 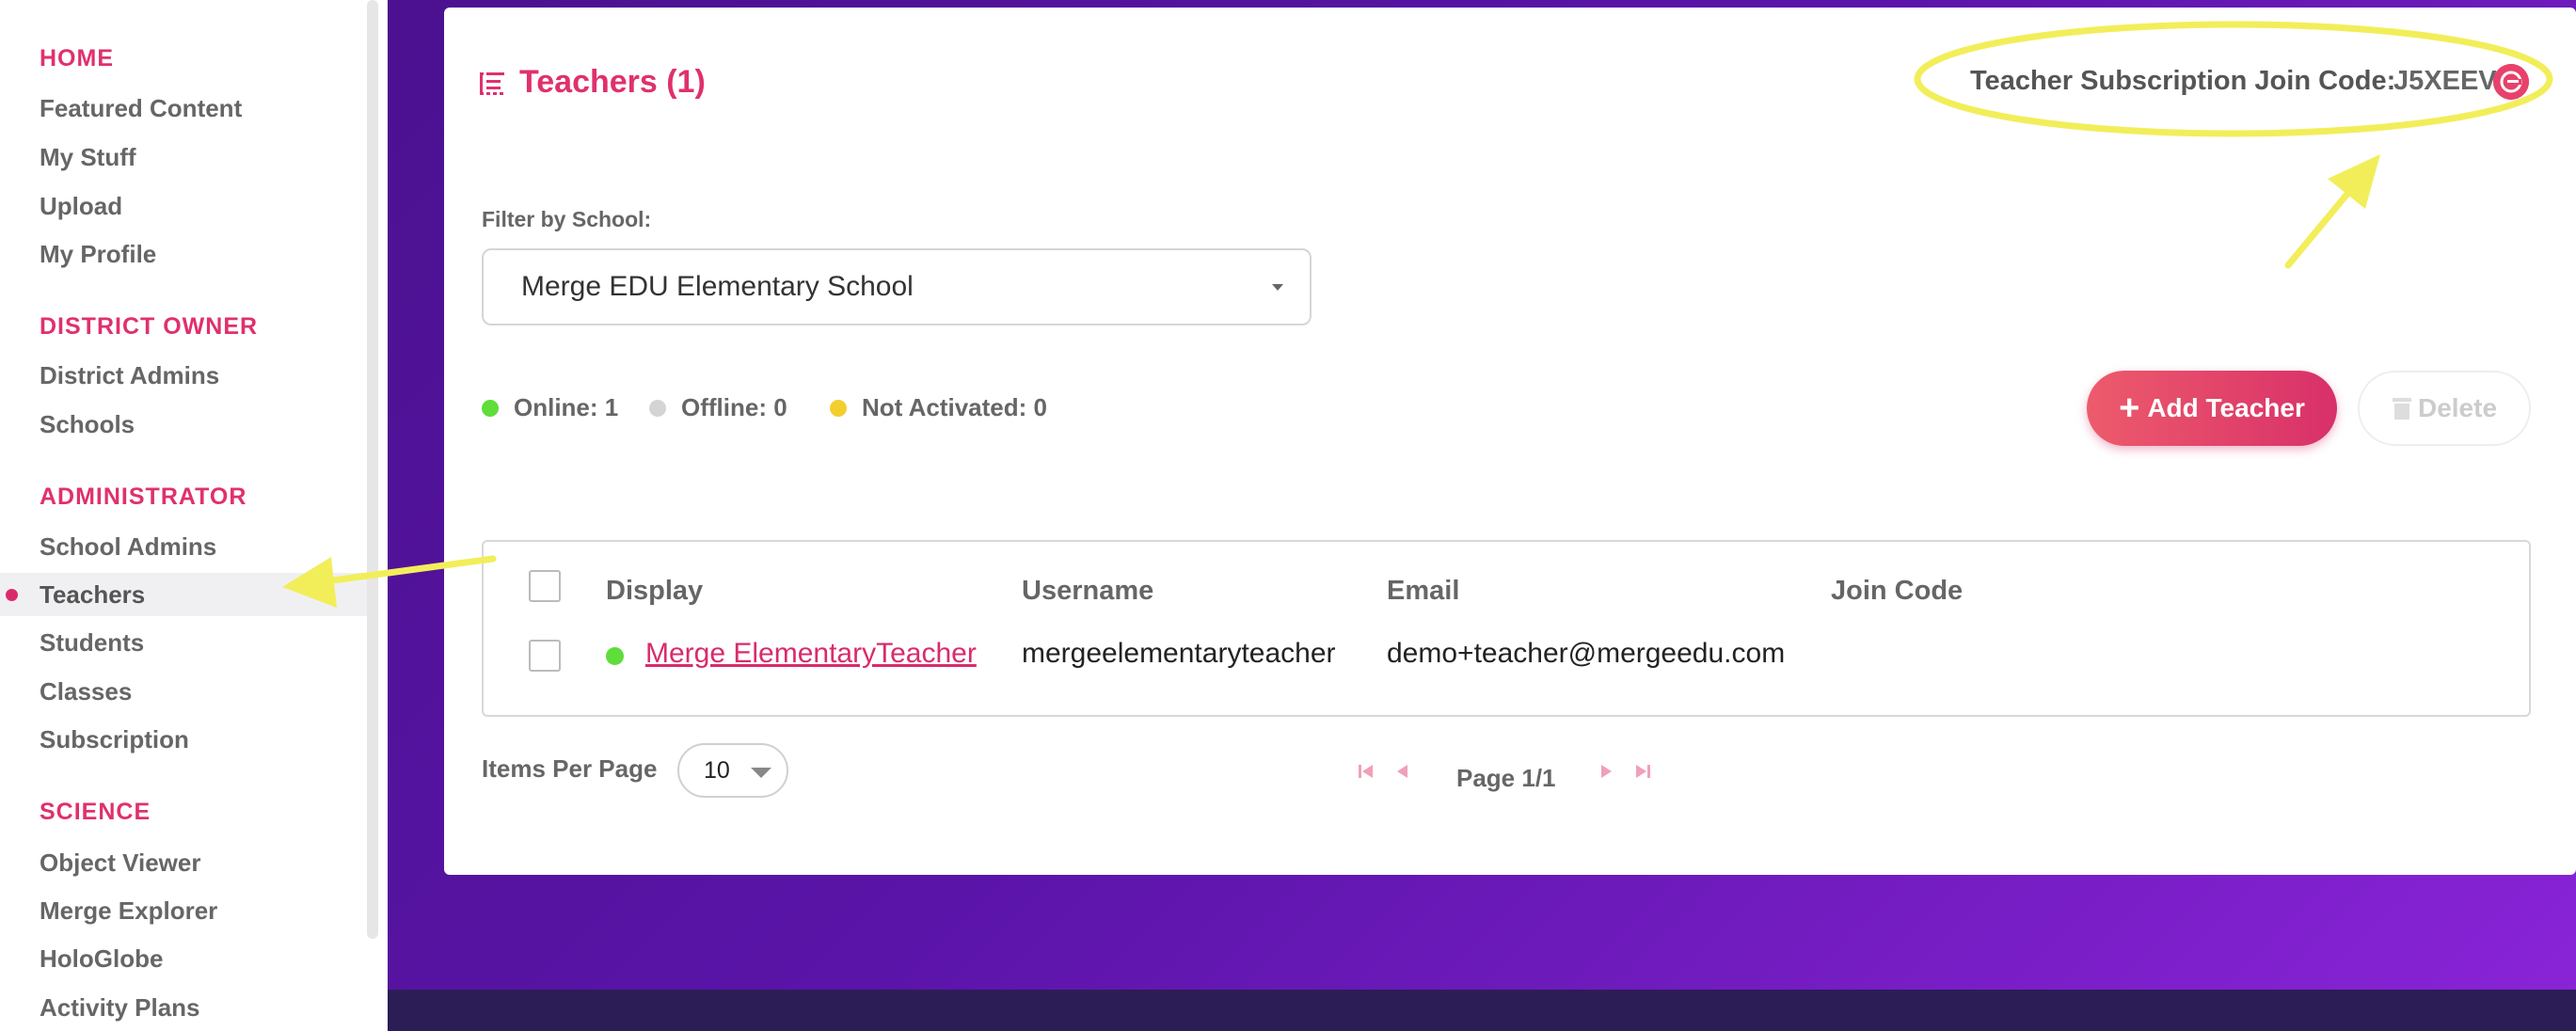 I want to click on sidebar-item-object-viewer: Object Viewer, so click(x=183, y=863).